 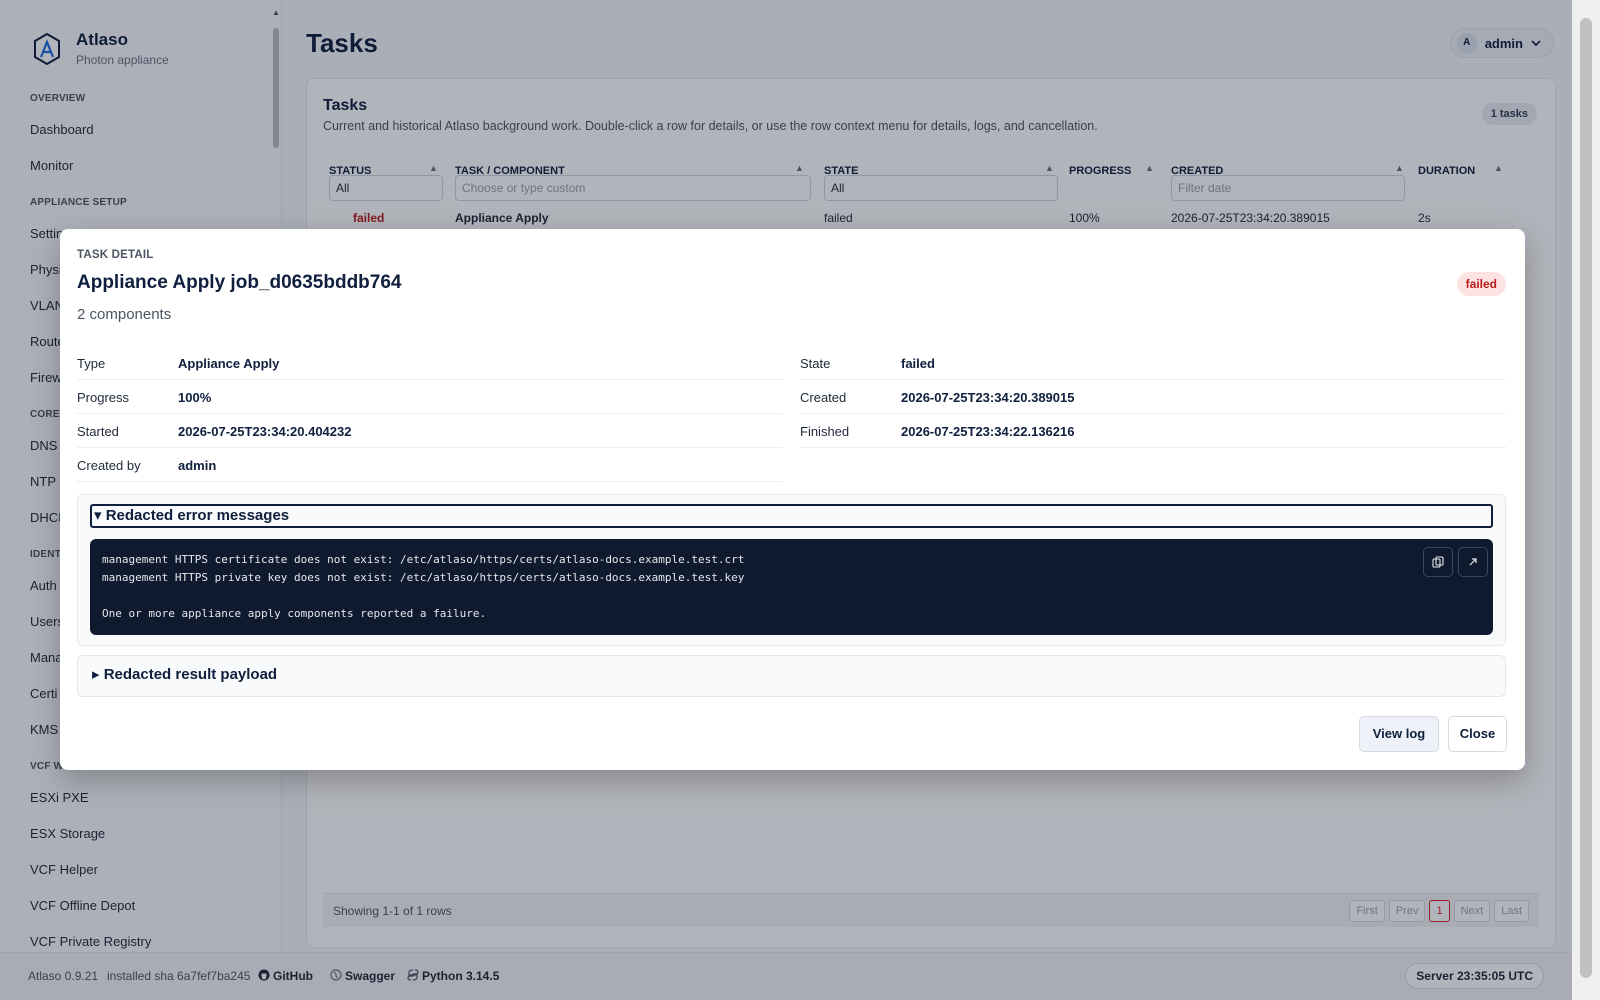 What do you see at coordinates (103, 397) in the screenshot?
I see `detail-key: Progress` at bounding box center [103, 397].